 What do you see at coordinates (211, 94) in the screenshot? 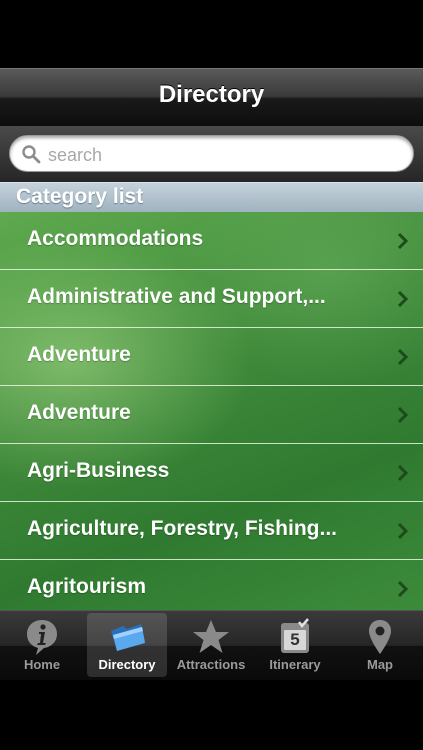
I see `page-title: Directory` at bounding box center [211, 94].